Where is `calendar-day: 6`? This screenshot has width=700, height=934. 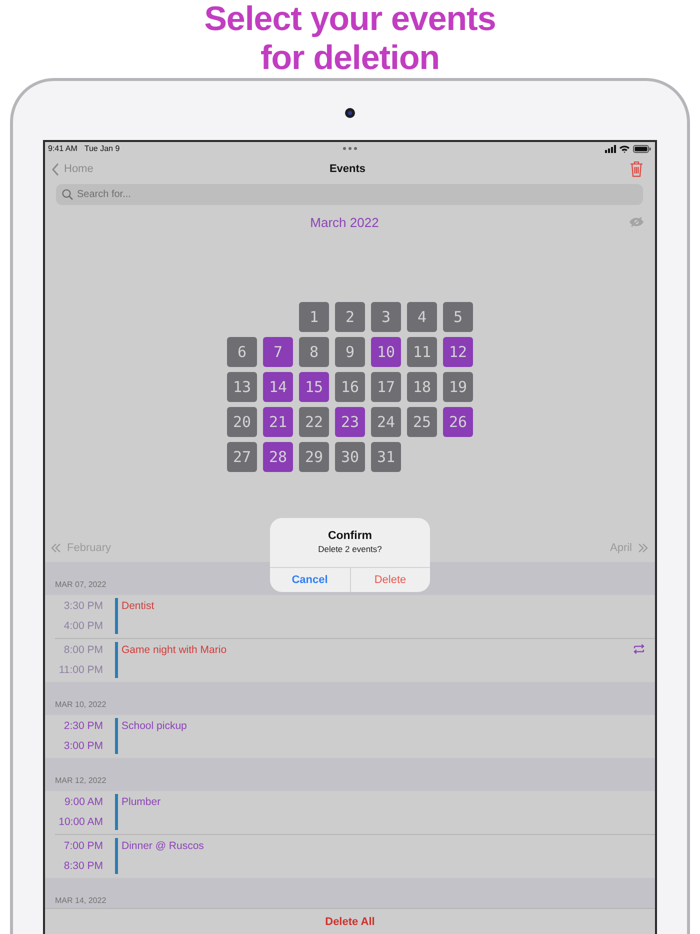
calendar-day: 6 is located at coordinates (242, 352).